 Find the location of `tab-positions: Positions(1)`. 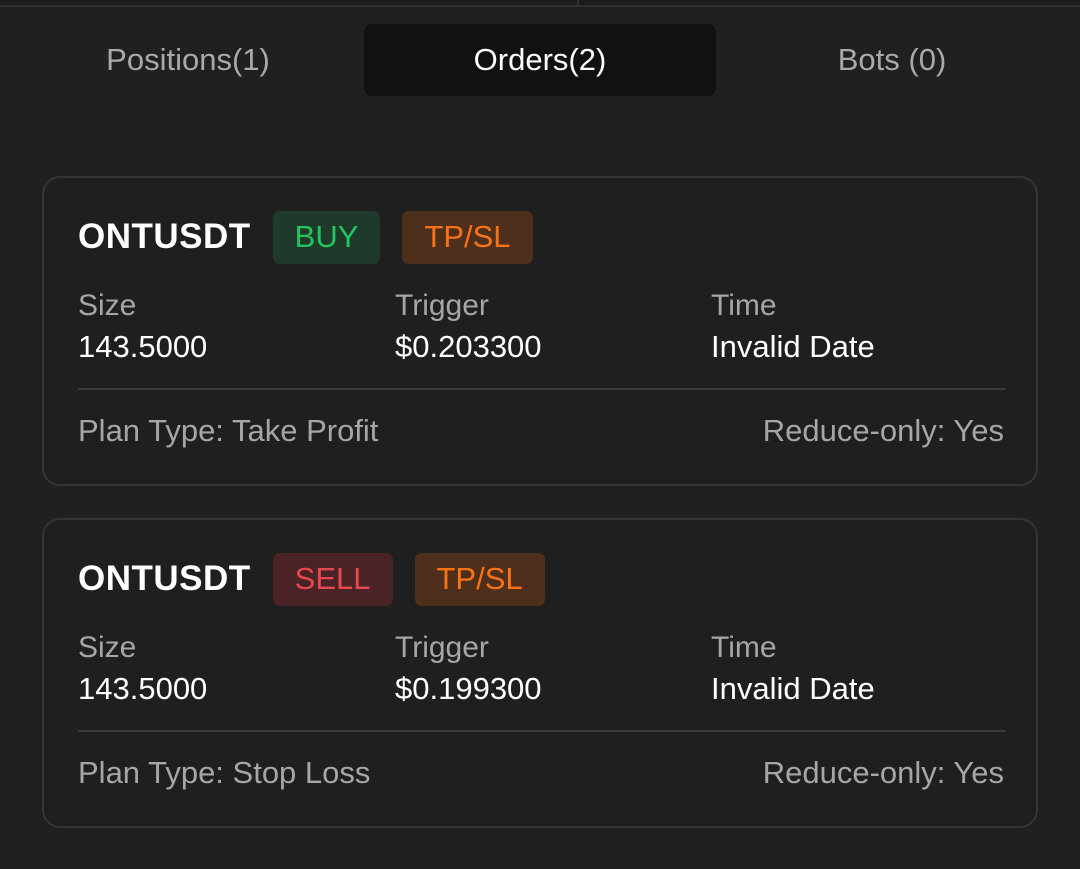

tab-positions: Positions(1) is located at coordinates (188, 60).